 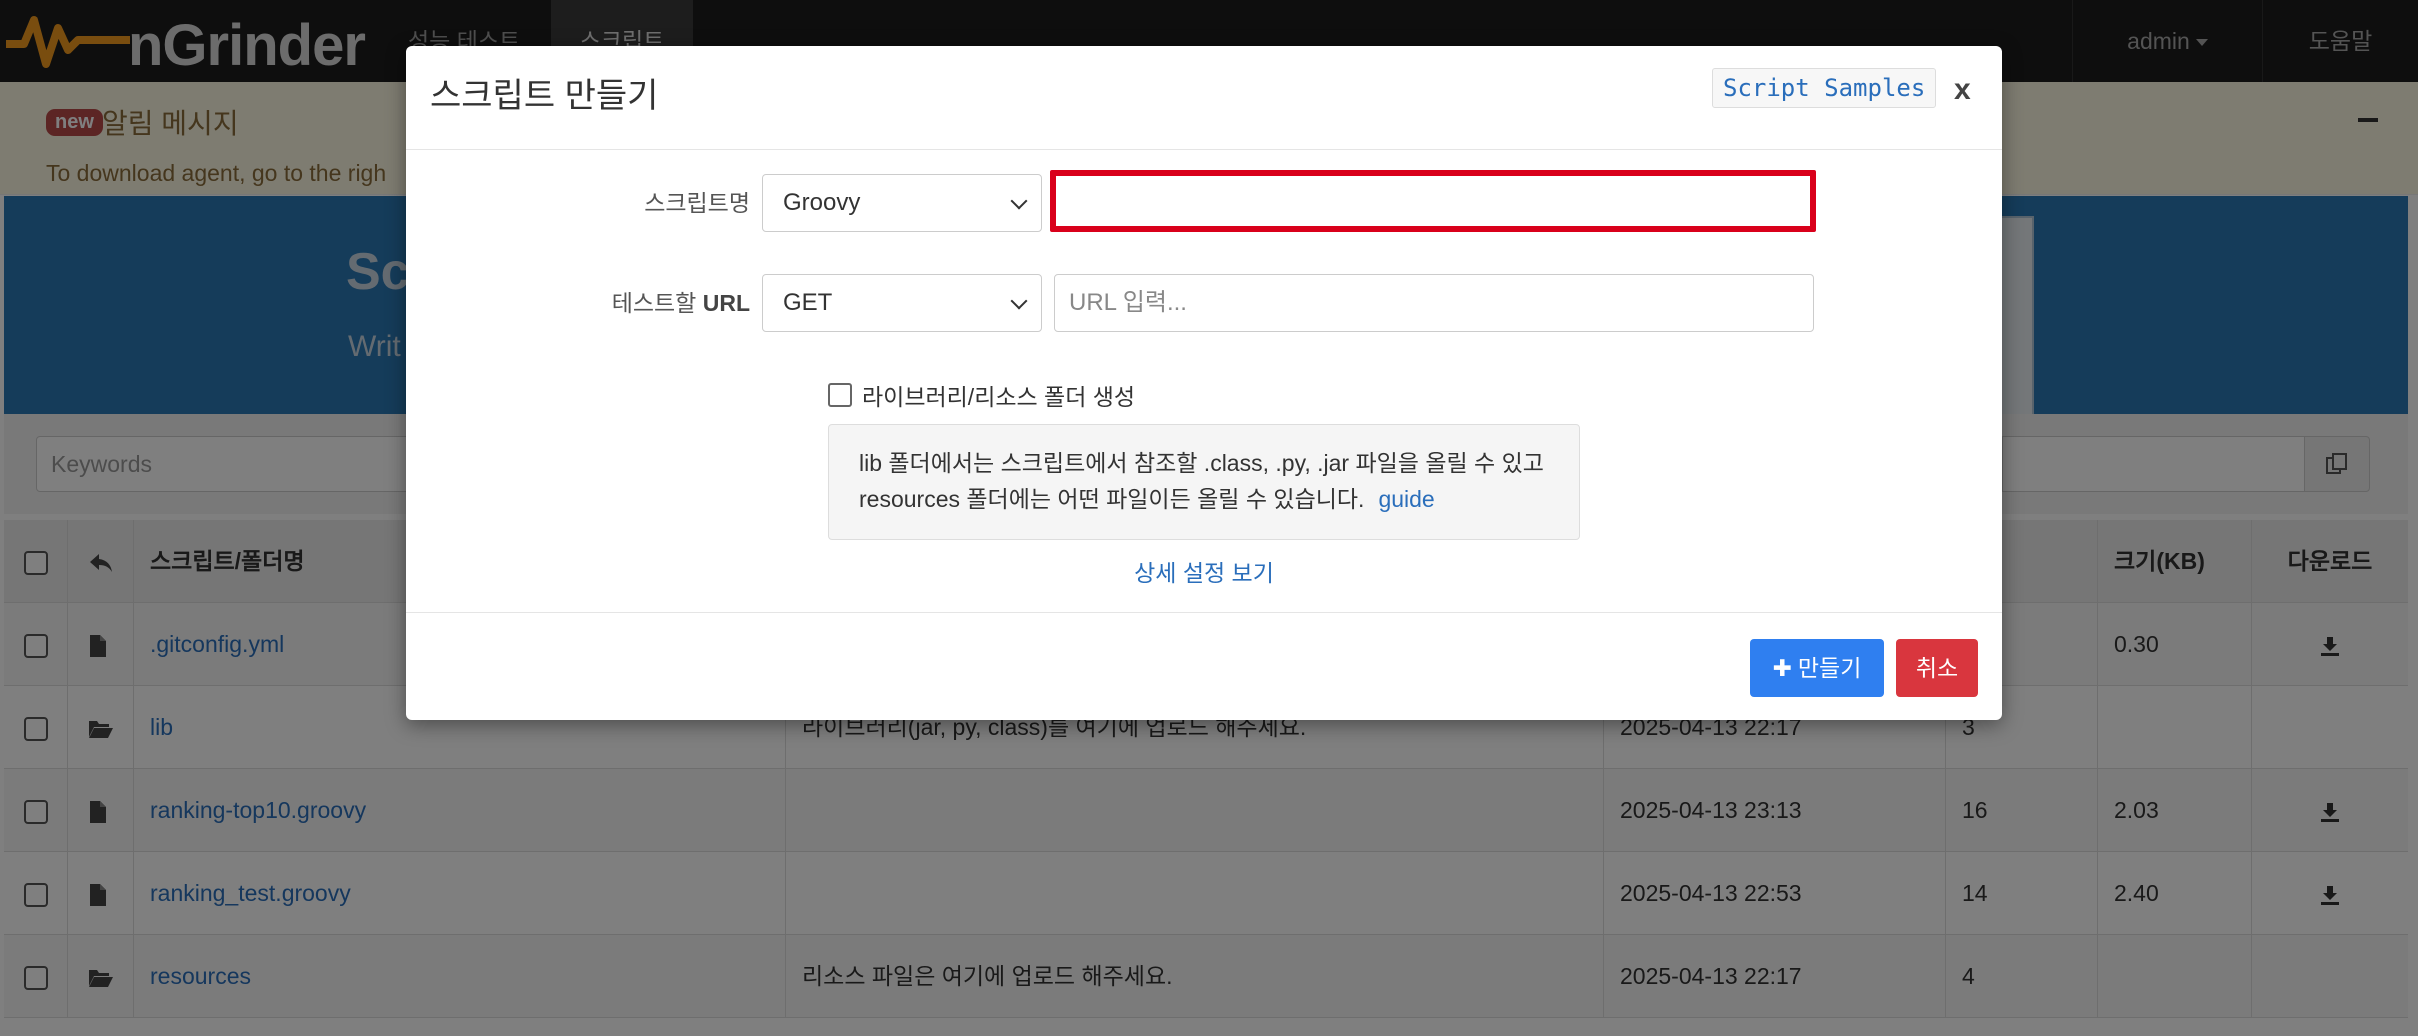 I want to click on script-type-value: Groovy, so click(x=822, y=202).